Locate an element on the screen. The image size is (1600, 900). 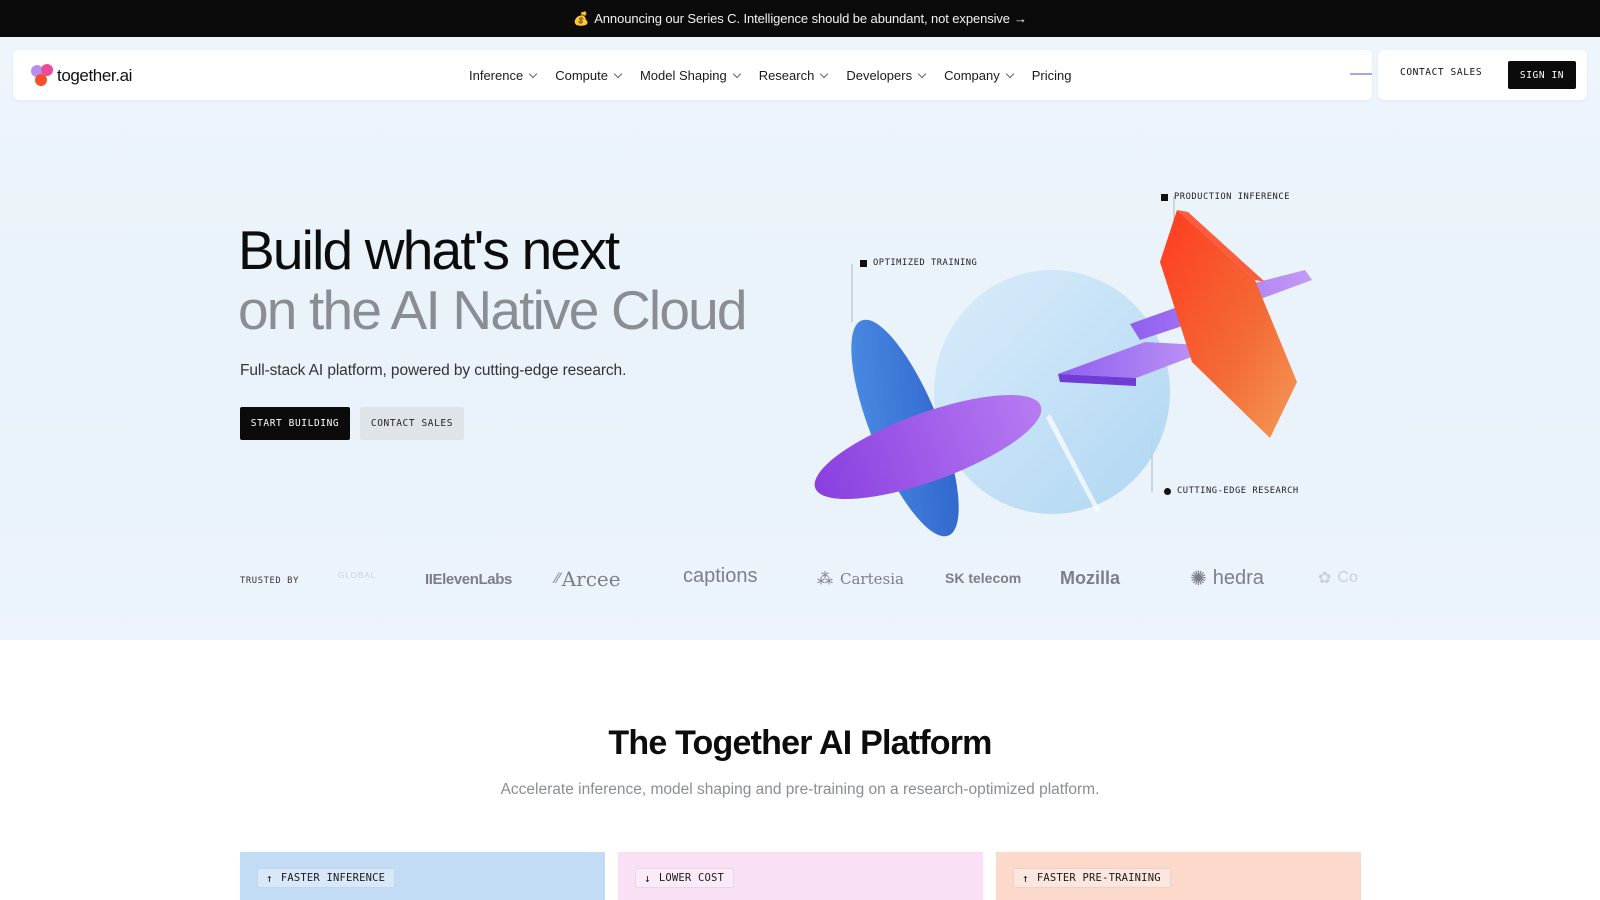
money-bag-icon: 💰 is located at coordinates (581, 18).